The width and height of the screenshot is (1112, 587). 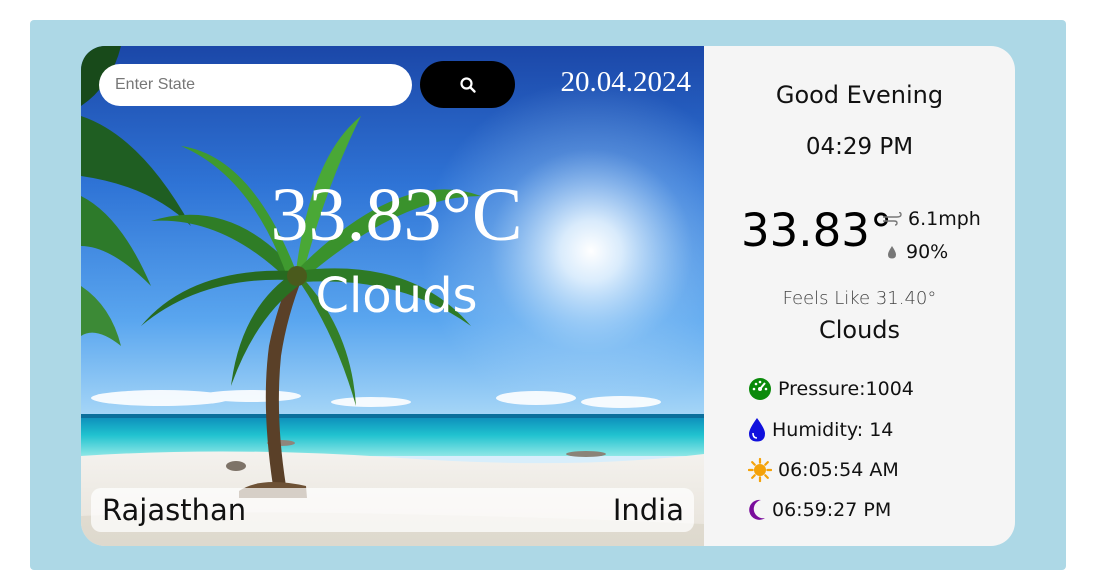 What do you see at coordinates (859, 147) in the screenshot?
I see `current-time: 04:29 PM` at bounding box center [859, 147].